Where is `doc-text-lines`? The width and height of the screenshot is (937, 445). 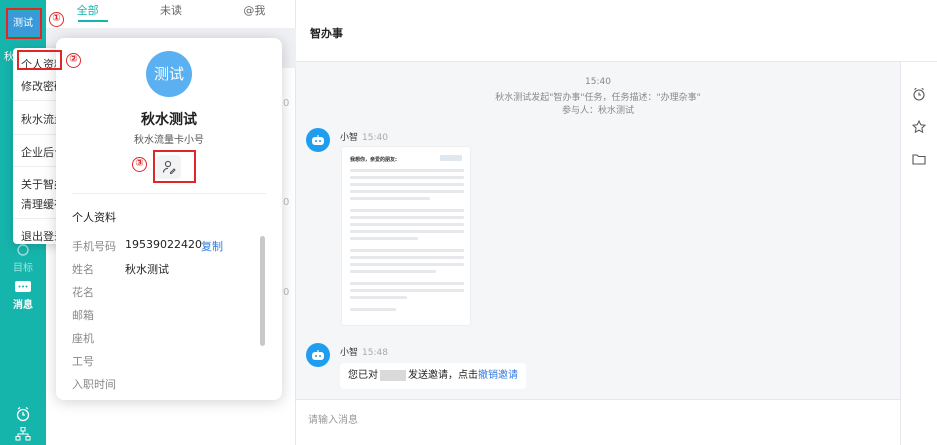 doc-text-lines is located at coordinates (407, 242).